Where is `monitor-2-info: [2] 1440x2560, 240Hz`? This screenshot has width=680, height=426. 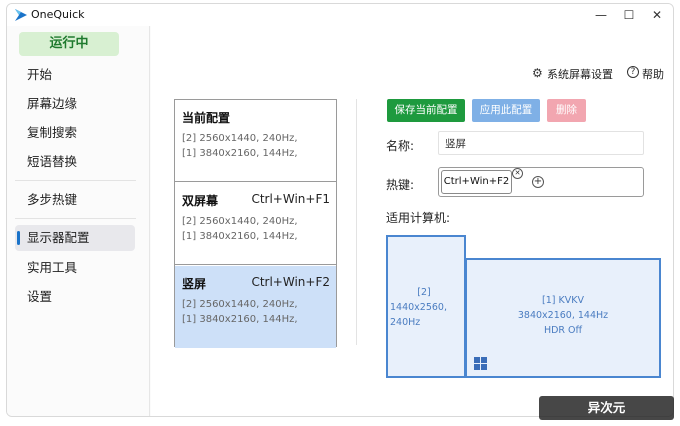 monitor-2-info: [2] 1440x2560, 240Hz is located at coordinates (426, 307).